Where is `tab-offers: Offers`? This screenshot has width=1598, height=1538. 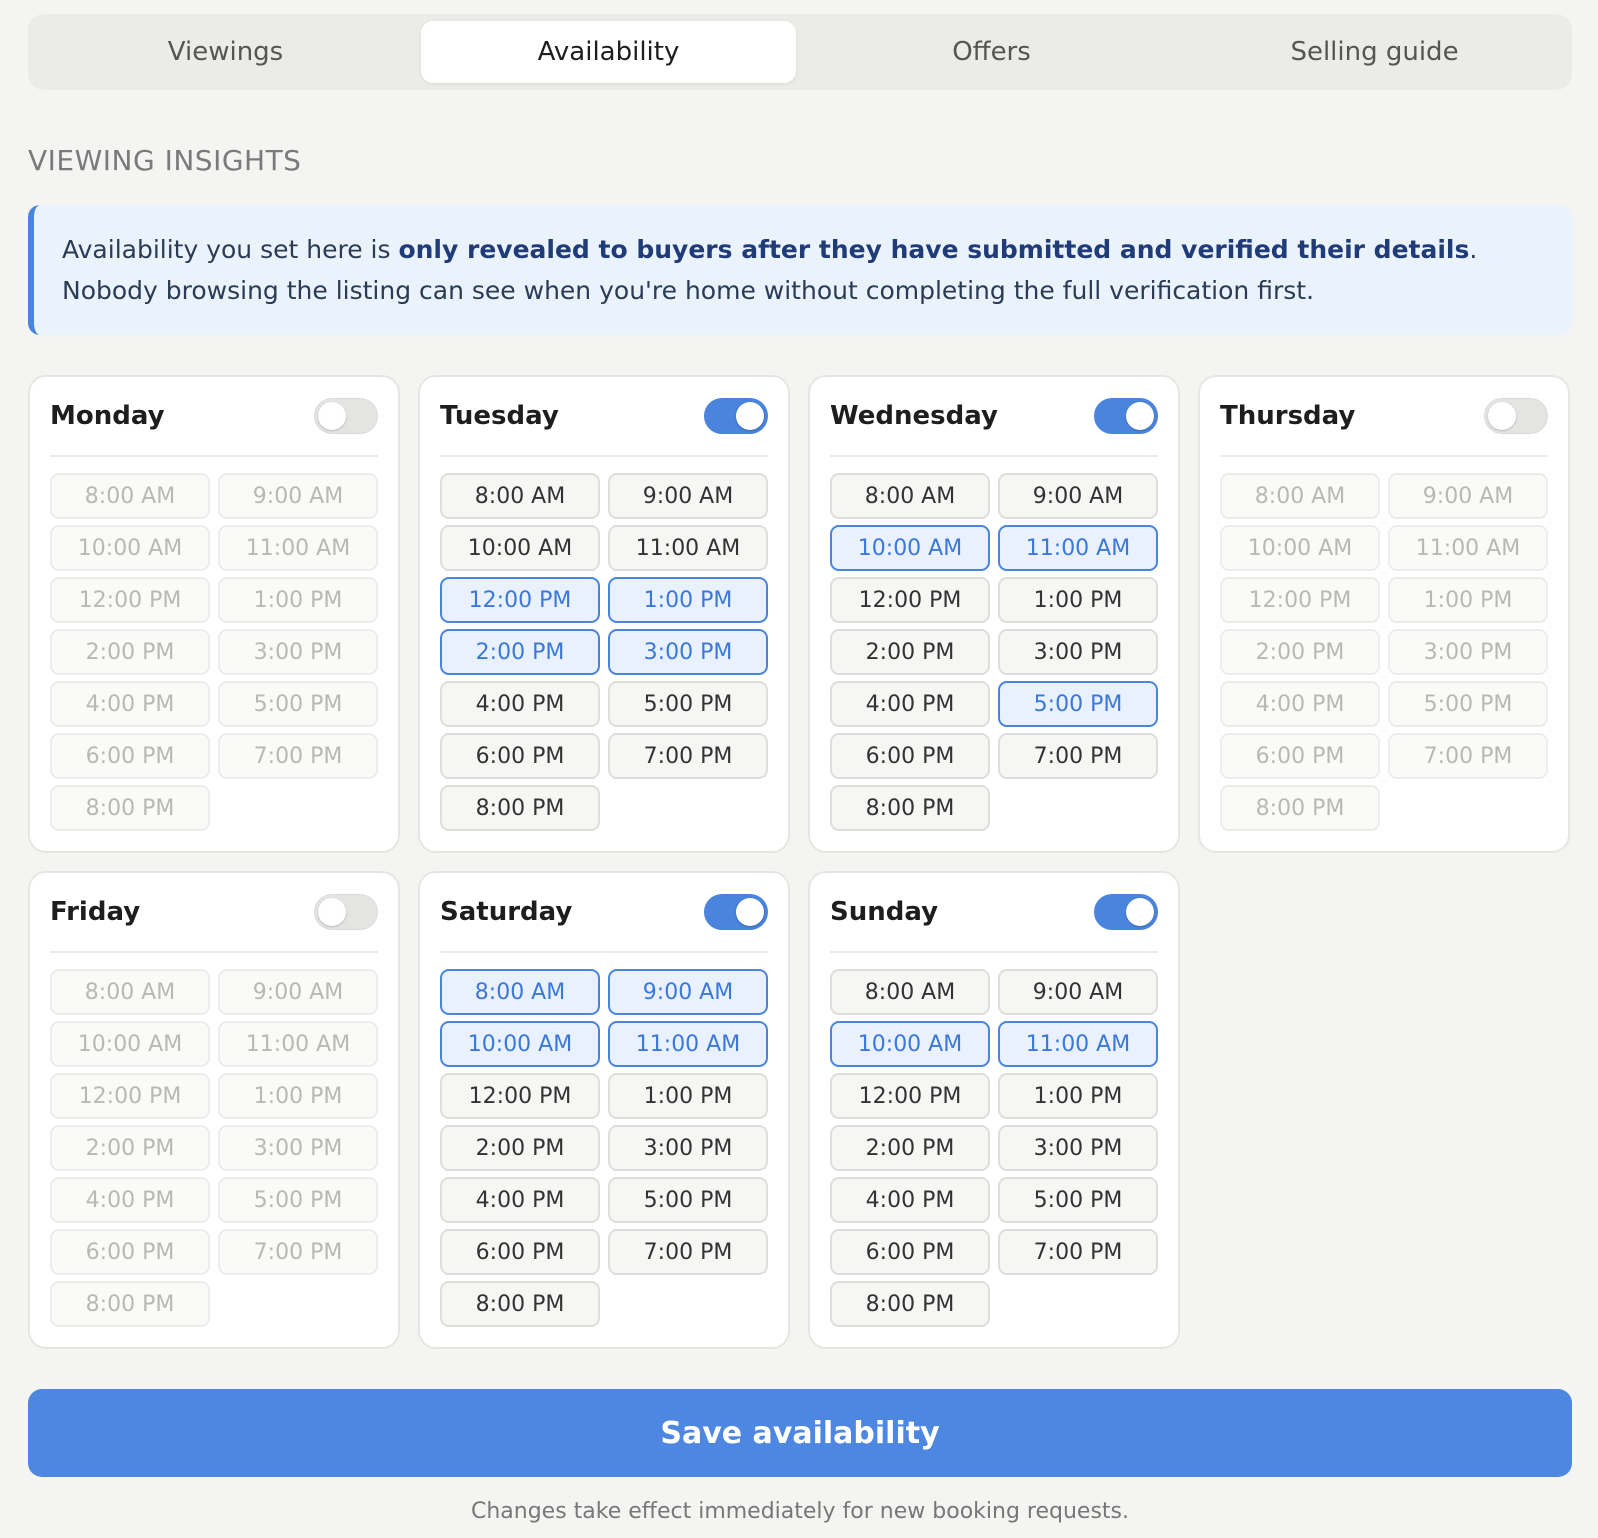 tab-offers: Offers is located at coordinates (991, 52).